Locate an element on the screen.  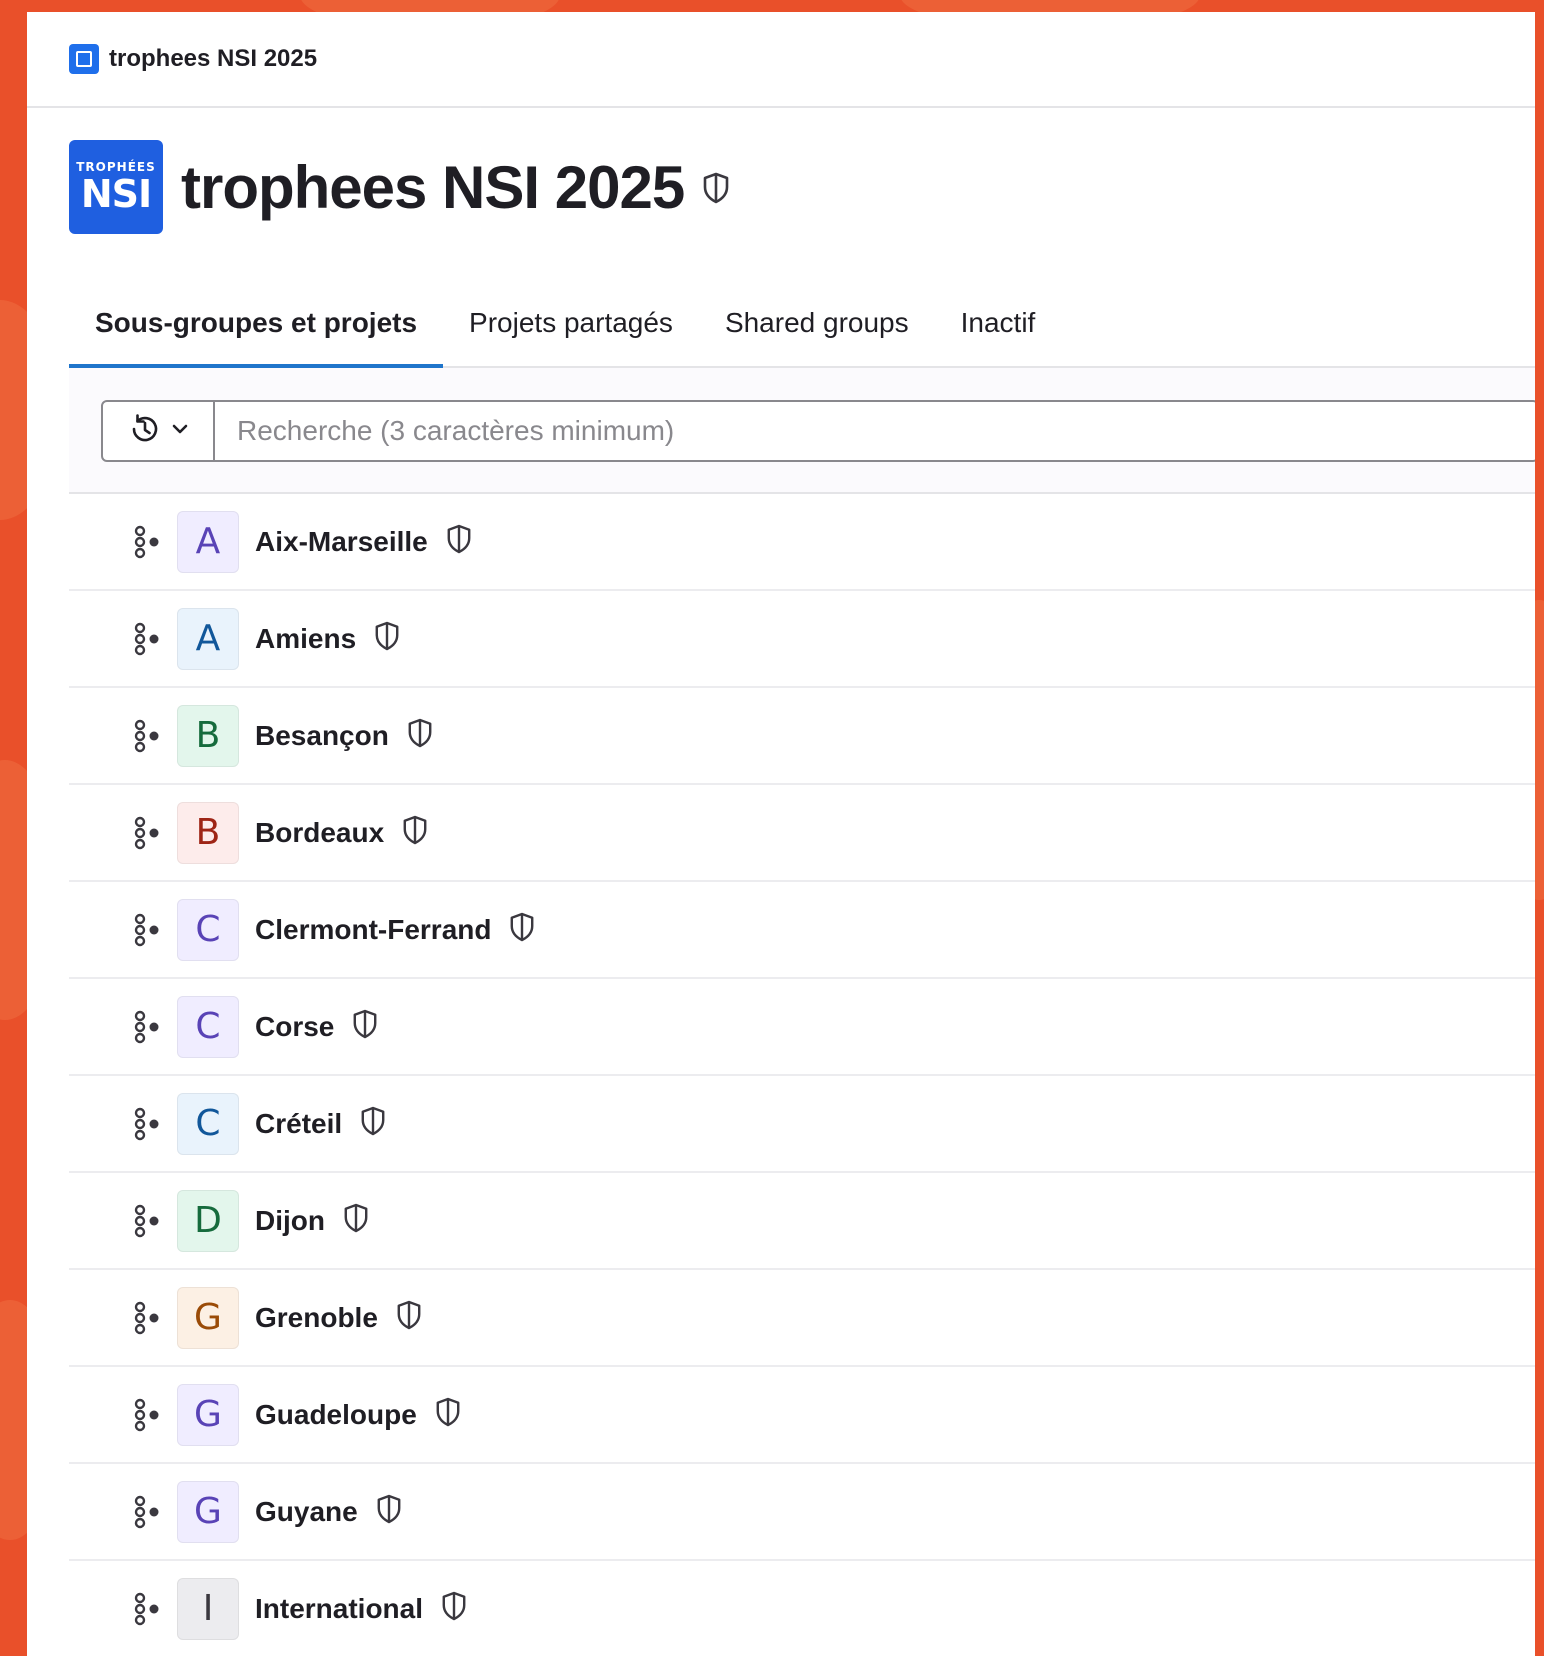
group-name-link: Guadeloupe is located at coordinates (336, 1415).